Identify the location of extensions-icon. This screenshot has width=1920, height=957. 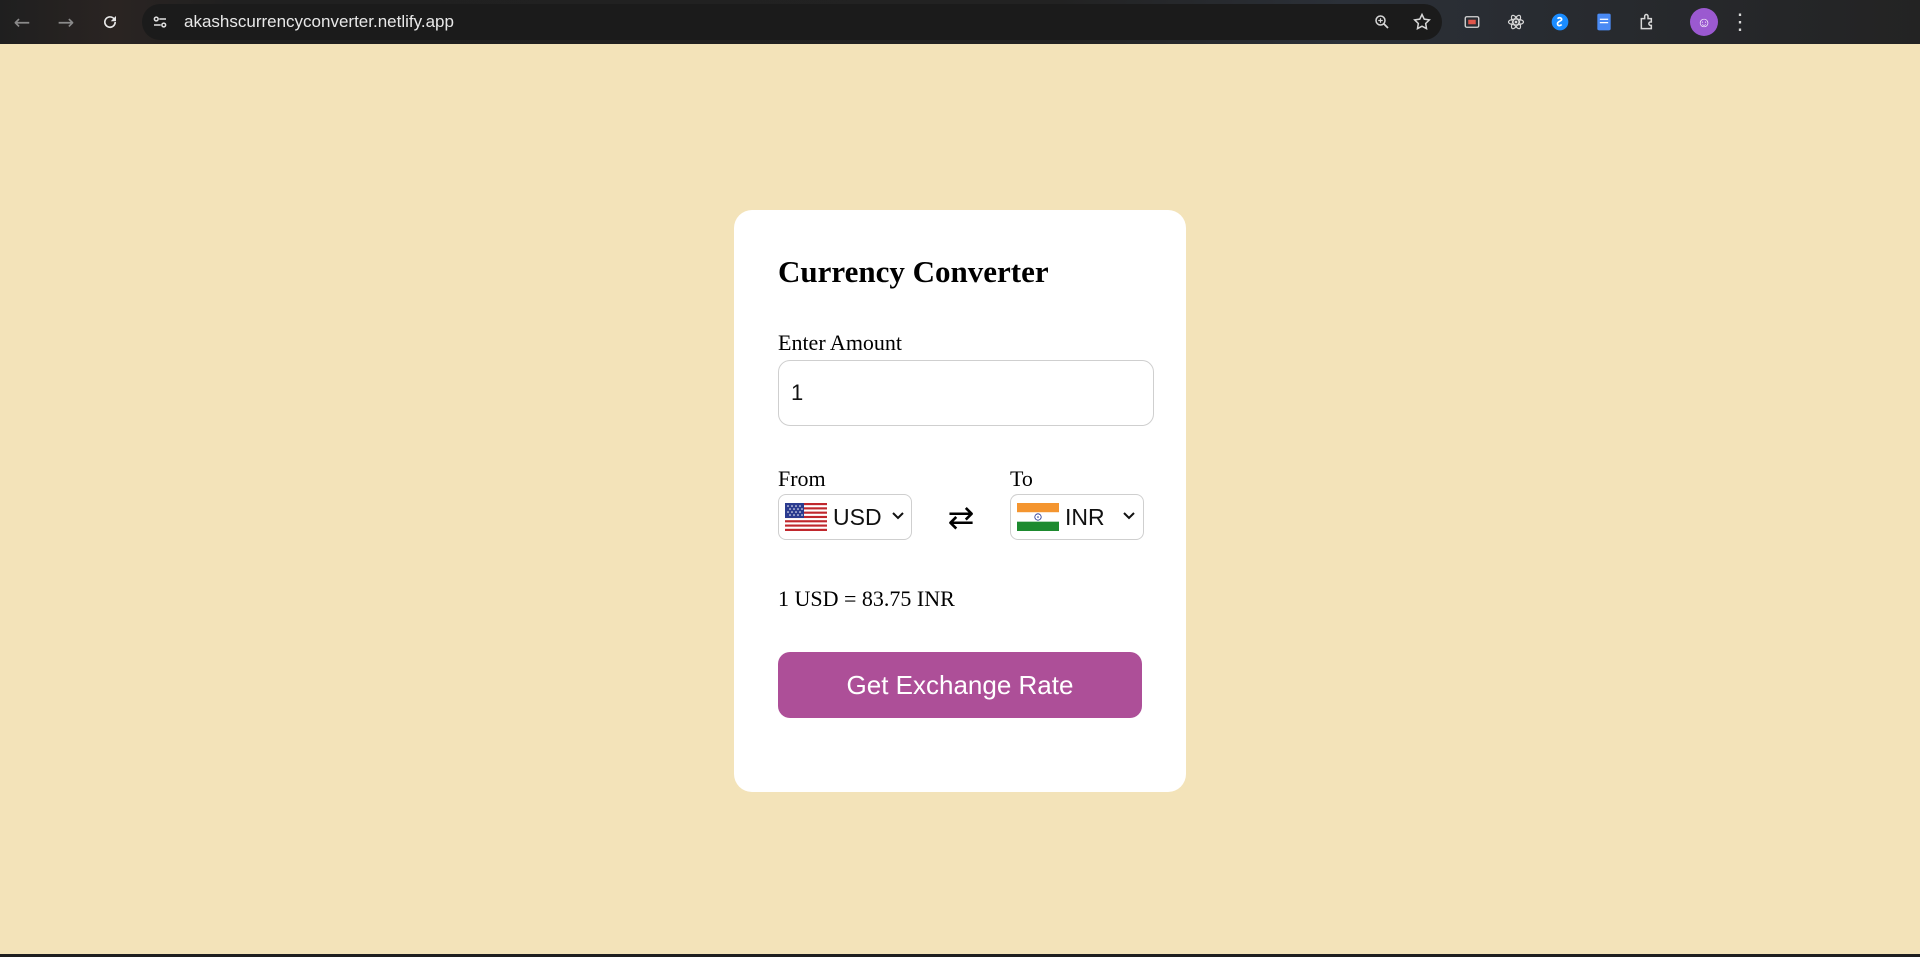
(1648, 22).